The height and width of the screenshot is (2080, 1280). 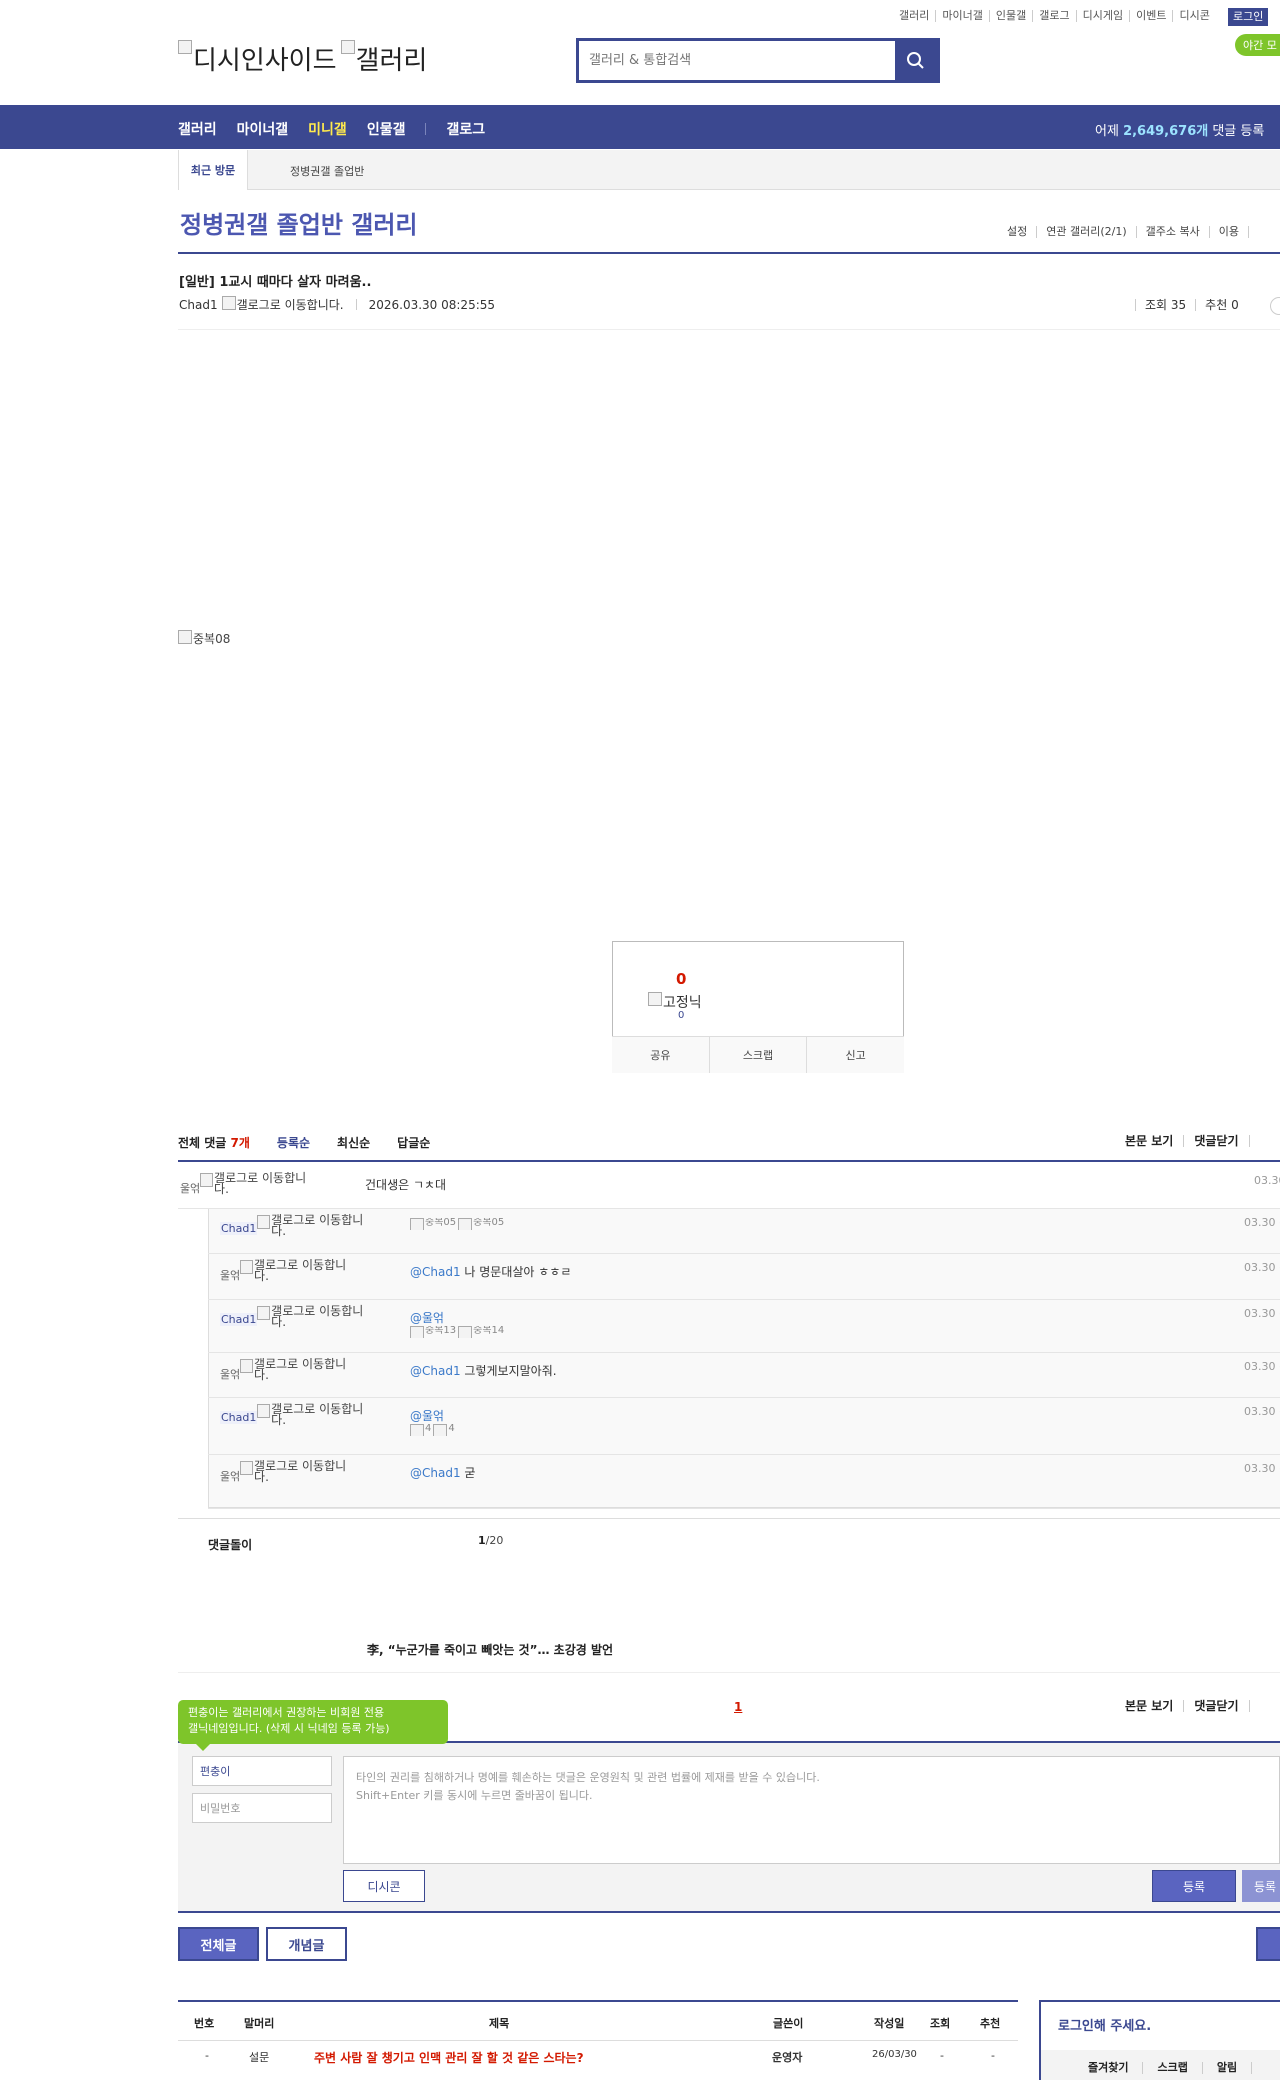 What do you see at coordinates (449, 2057) in the screenshot?
I see `list-cell-title: 주변 사람 잘 챙기고 인맥 관리 잘 할 것 같은 스타는?` at bounding box center [449, 2057].